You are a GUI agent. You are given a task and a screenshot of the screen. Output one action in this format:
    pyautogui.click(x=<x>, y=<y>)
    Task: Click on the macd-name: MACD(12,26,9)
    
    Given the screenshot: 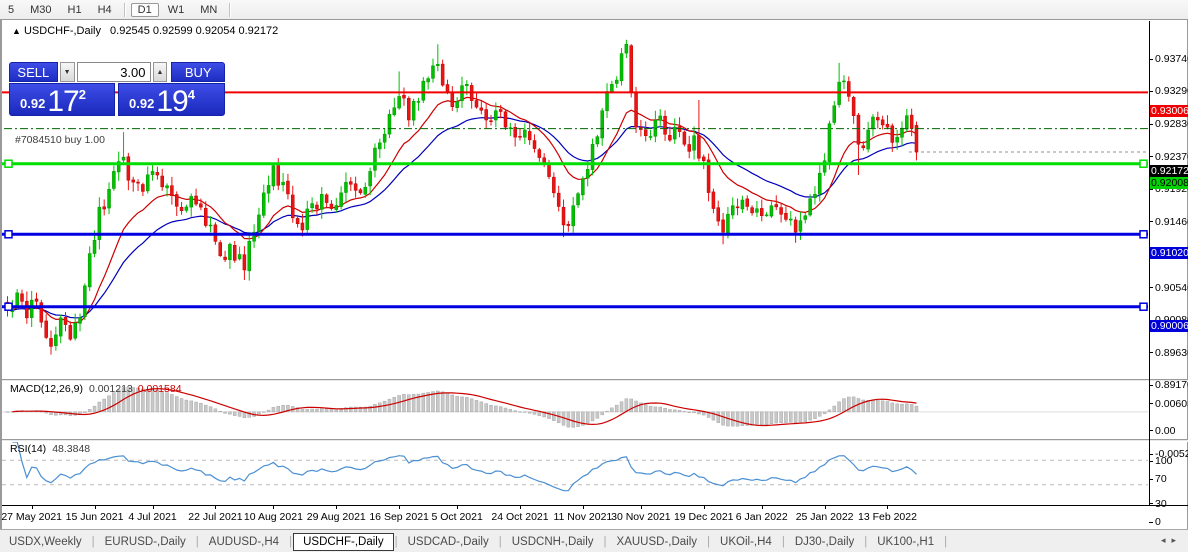 What is the action you would take?
    pyautogui.click(x=46, y=389)
    